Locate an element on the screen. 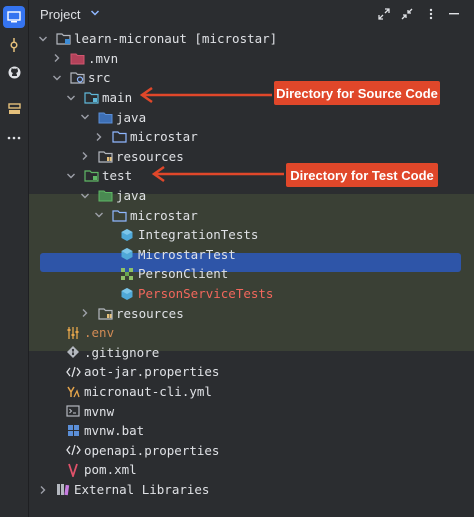 The width and height of the screenshot is (474, 517). github-tool-button is located at coordinates (14, 72).